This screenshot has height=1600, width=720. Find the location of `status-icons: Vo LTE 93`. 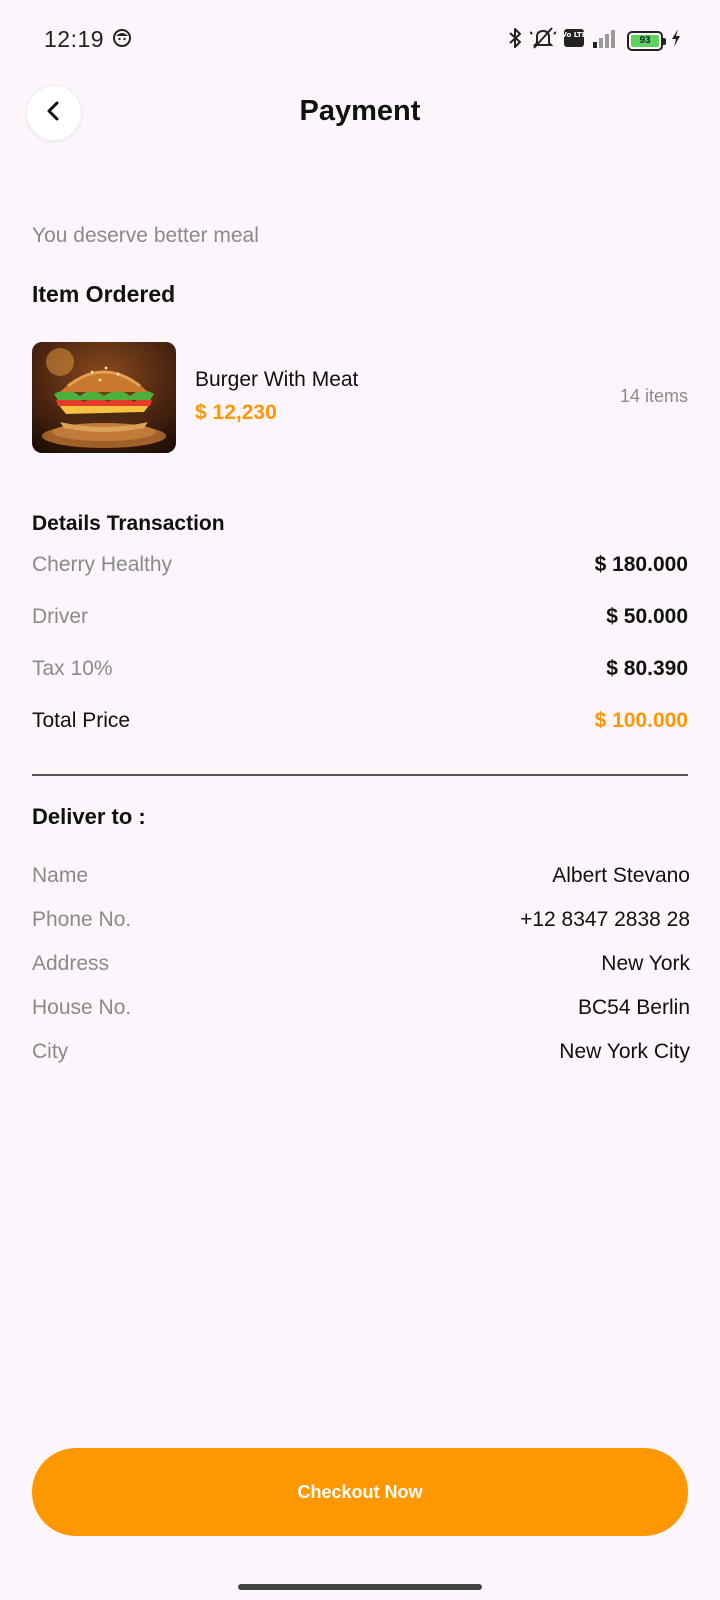

status-icons: Vo LTE 93 is located at coordinates (594, 40).